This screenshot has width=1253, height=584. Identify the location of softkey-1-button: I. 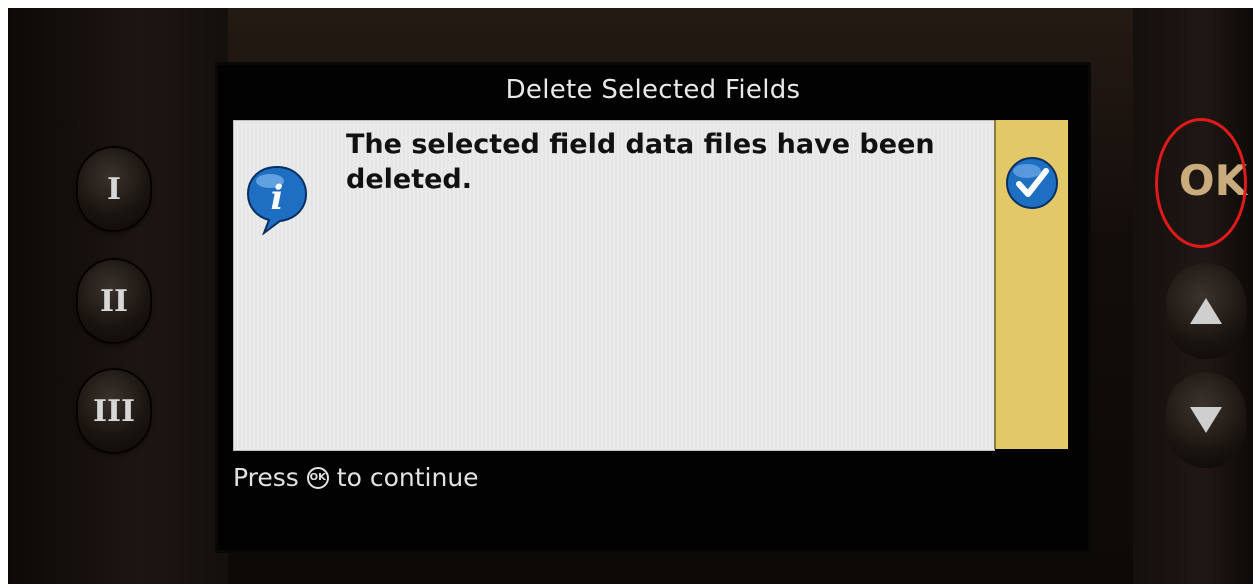
(114, 189).